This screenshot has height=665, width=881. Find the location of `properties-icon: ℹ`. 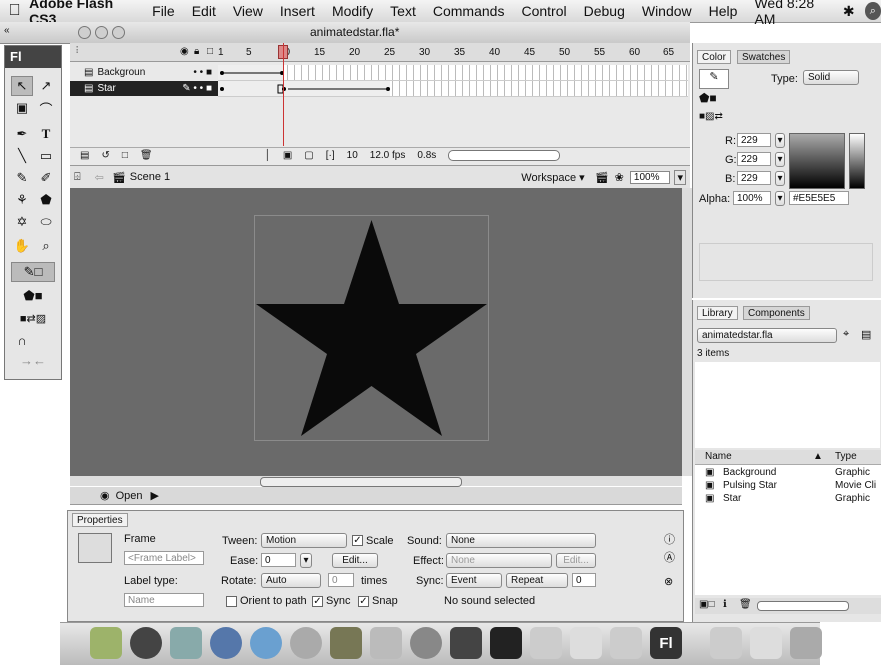

properties-icon: ℹ is located at coordinates (725, 604).